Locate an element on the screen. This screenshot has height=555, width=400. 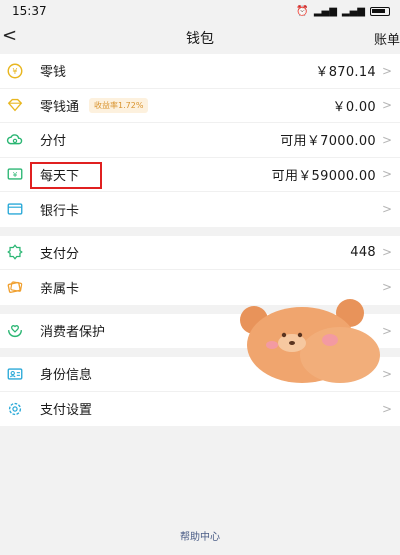
row-value: 可用￥7000.00 is located at coordinates (328, 142).